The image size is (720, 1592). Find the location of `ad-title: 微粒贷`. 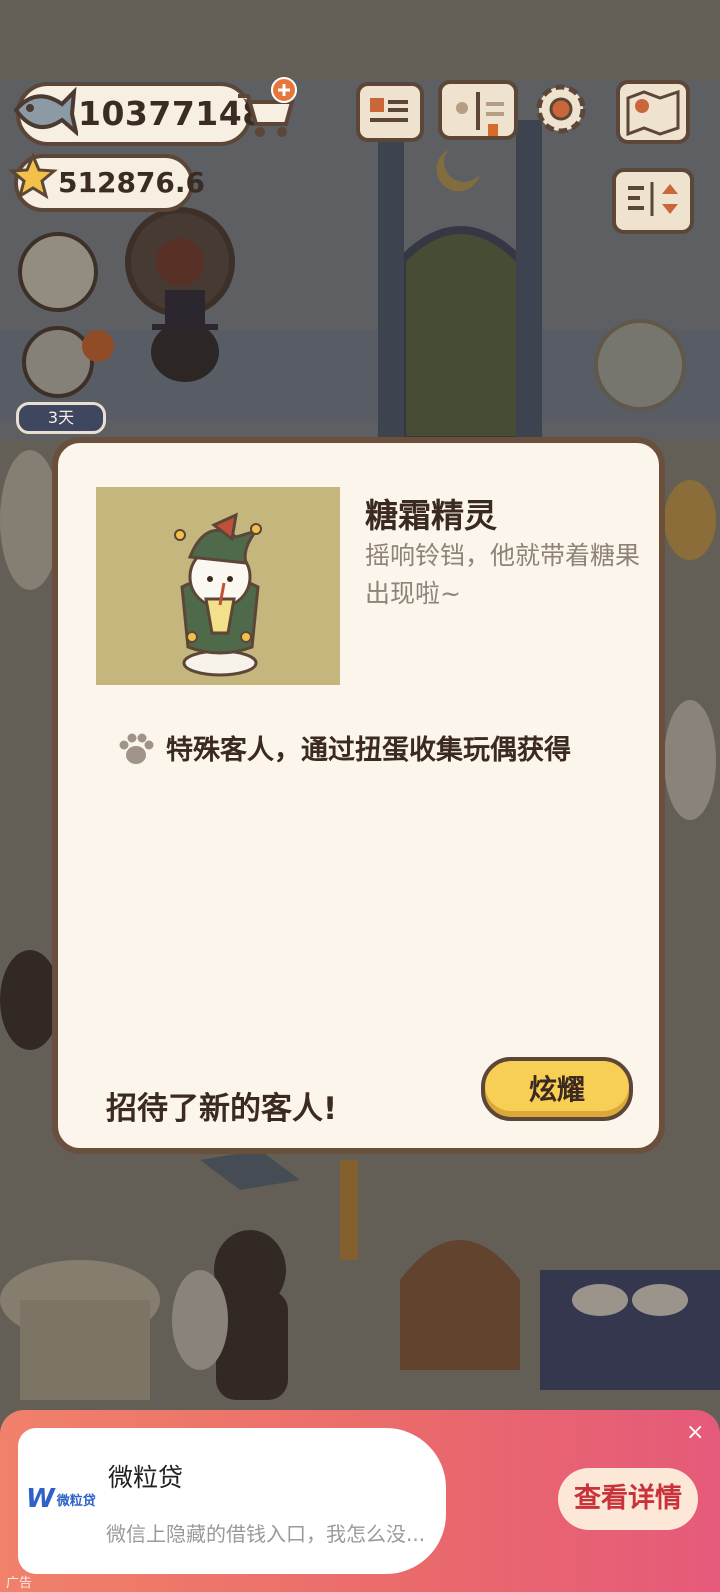

ad-title: 微粒贷 is located at coordinates (146, 1477).